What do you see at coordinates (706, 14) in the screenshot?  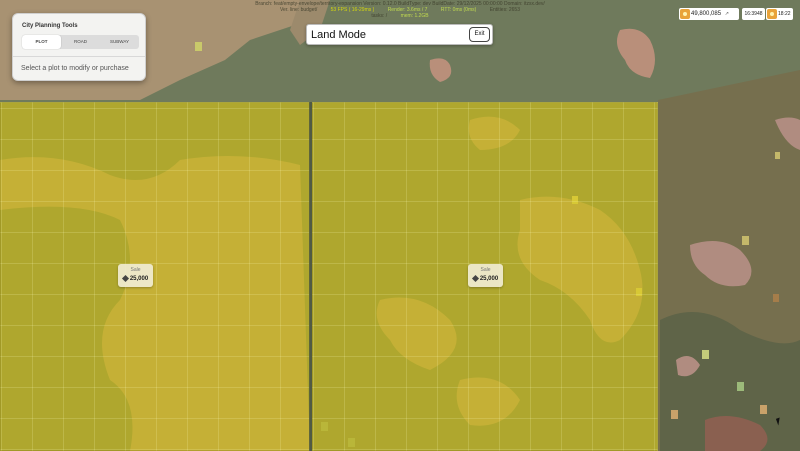 I see `coin-value: 49,800,085` at bounding box center [706, 14].